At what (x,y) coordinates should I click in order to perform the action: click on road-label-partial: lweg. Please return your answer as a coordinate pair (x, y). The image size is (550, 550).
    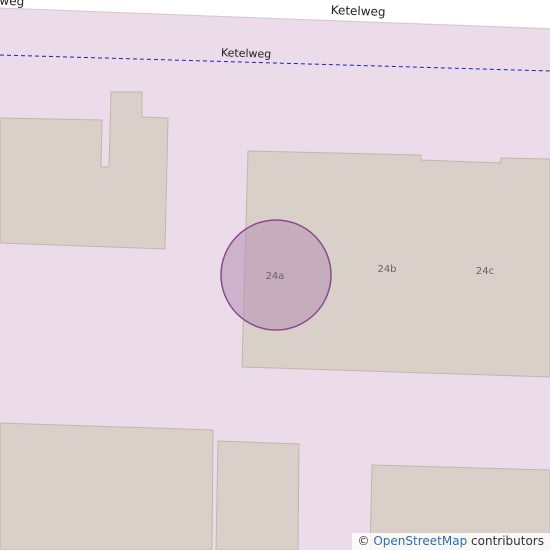
    Looking at the image, I should click on (12, 4).